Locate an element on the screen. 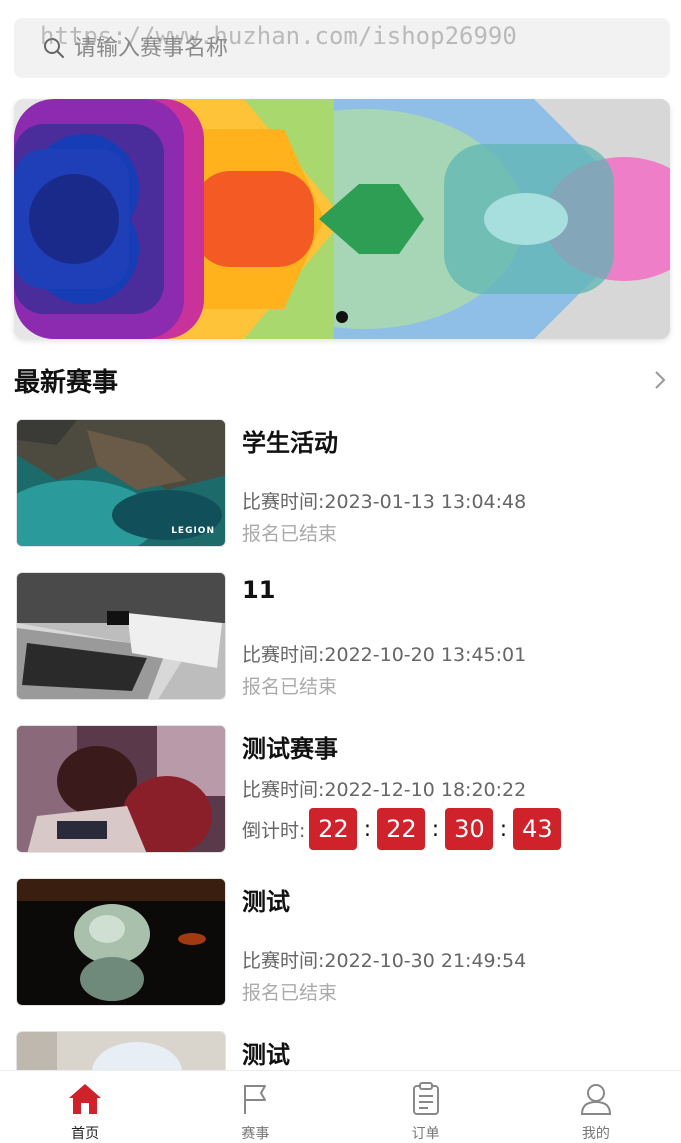  event-time: 比赛时间:2023-01-13 13:04:48 is located at coordinates (384, 502).